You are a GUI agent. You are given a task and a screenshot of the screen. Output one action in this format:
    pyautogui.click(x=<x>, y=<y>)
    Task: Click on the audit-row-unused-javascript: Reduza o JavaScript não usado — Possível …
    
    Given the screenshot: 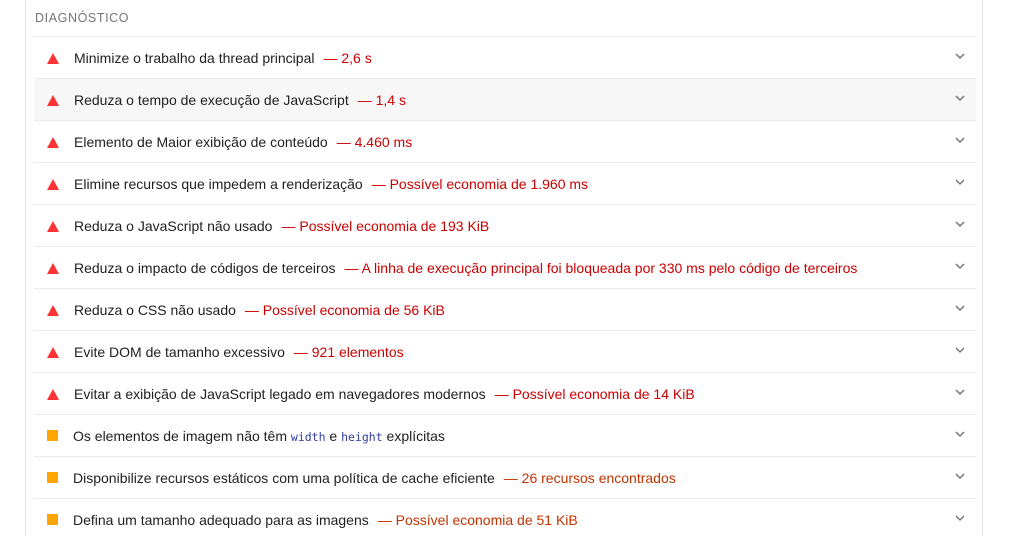 What is the action you would take?
    pyautogui.click(x=505, y=225)
    